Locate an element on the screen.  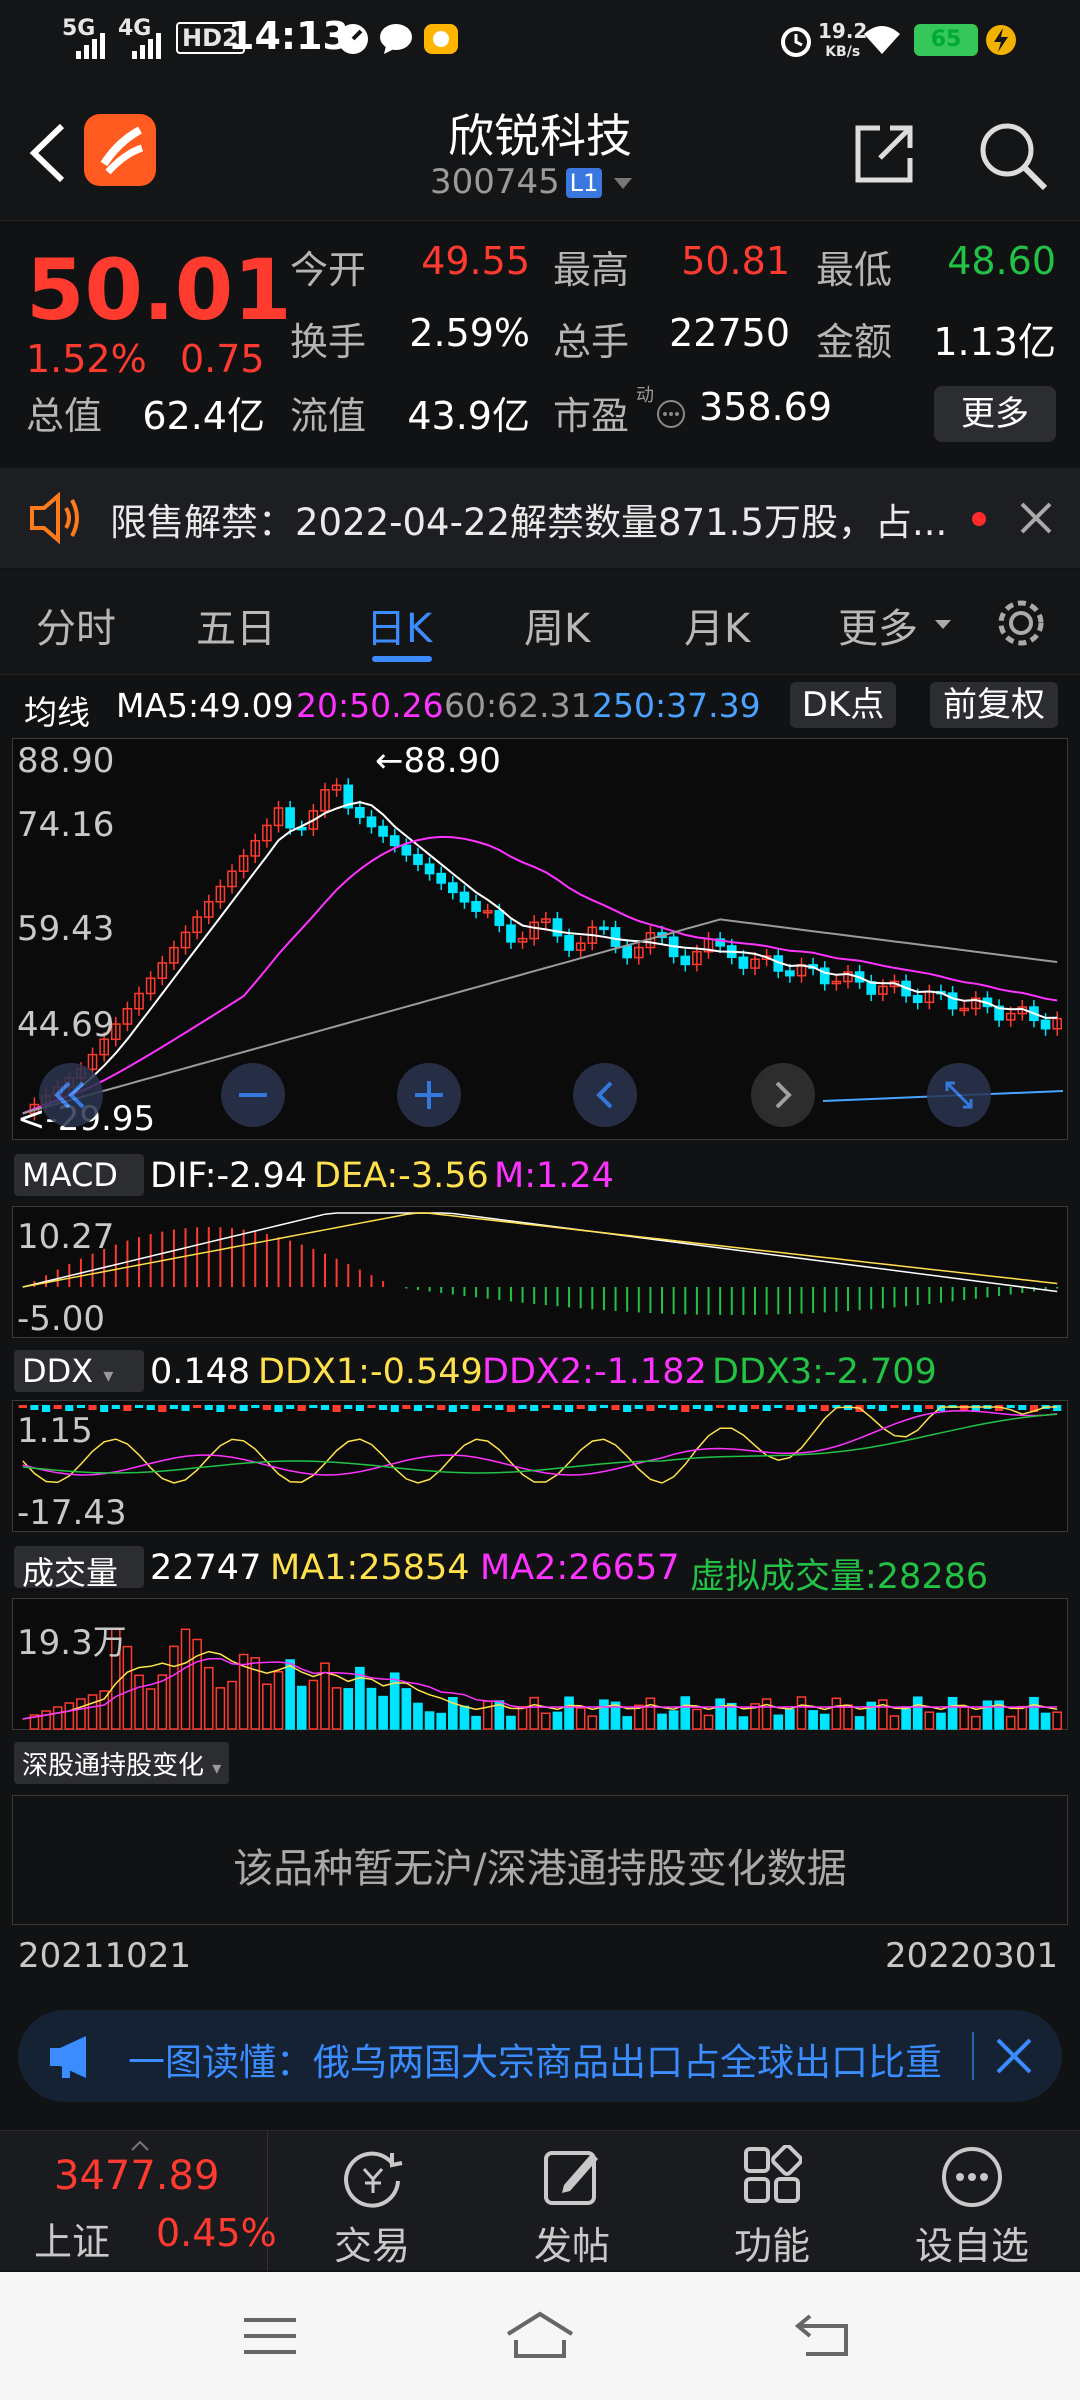
volume-ma1: MA1:25854 is located at coordinates (370, 1568).